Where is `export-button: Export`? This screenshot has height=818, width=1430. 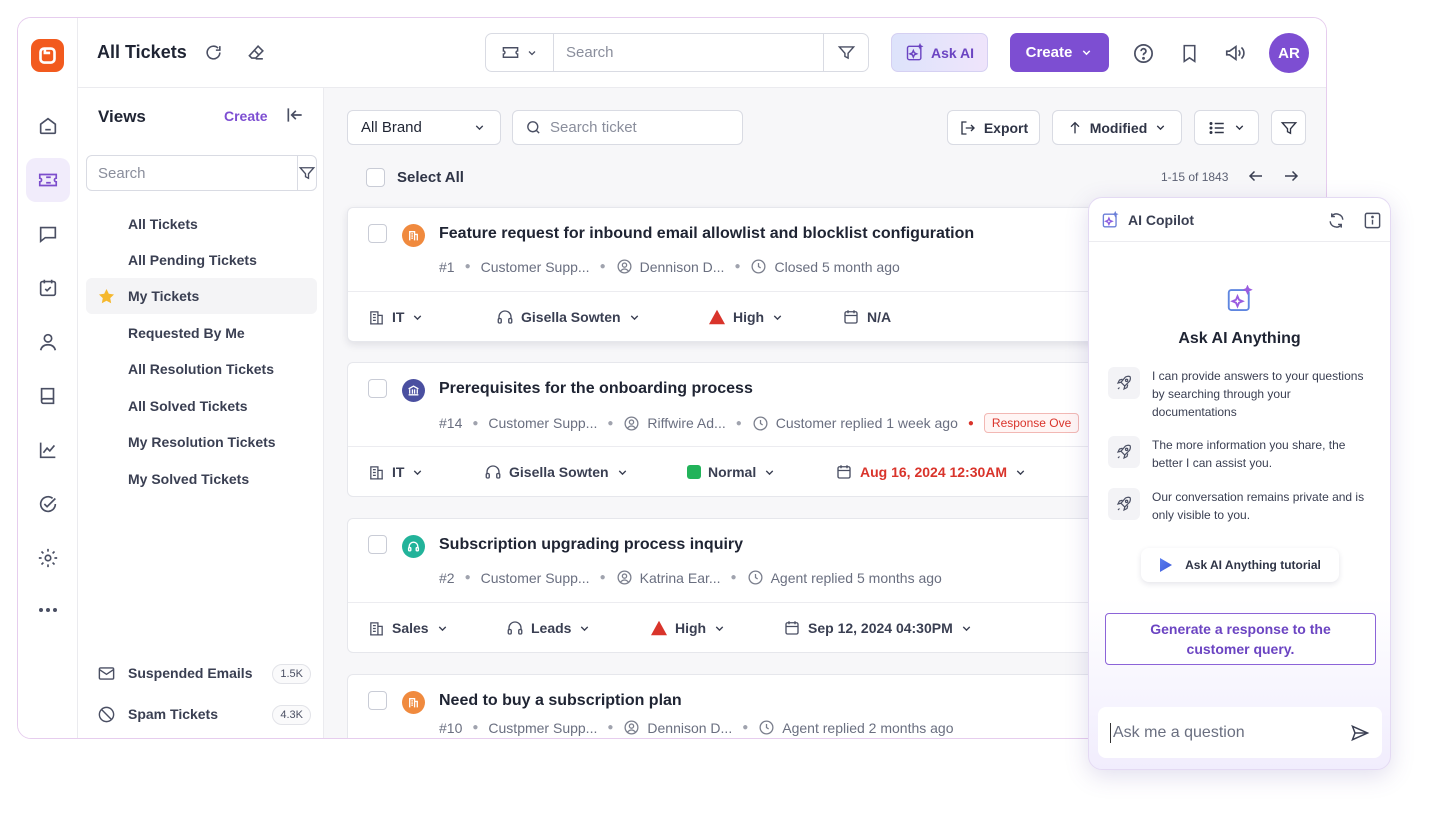 export-button: Export is located at coordinates (993, 127).